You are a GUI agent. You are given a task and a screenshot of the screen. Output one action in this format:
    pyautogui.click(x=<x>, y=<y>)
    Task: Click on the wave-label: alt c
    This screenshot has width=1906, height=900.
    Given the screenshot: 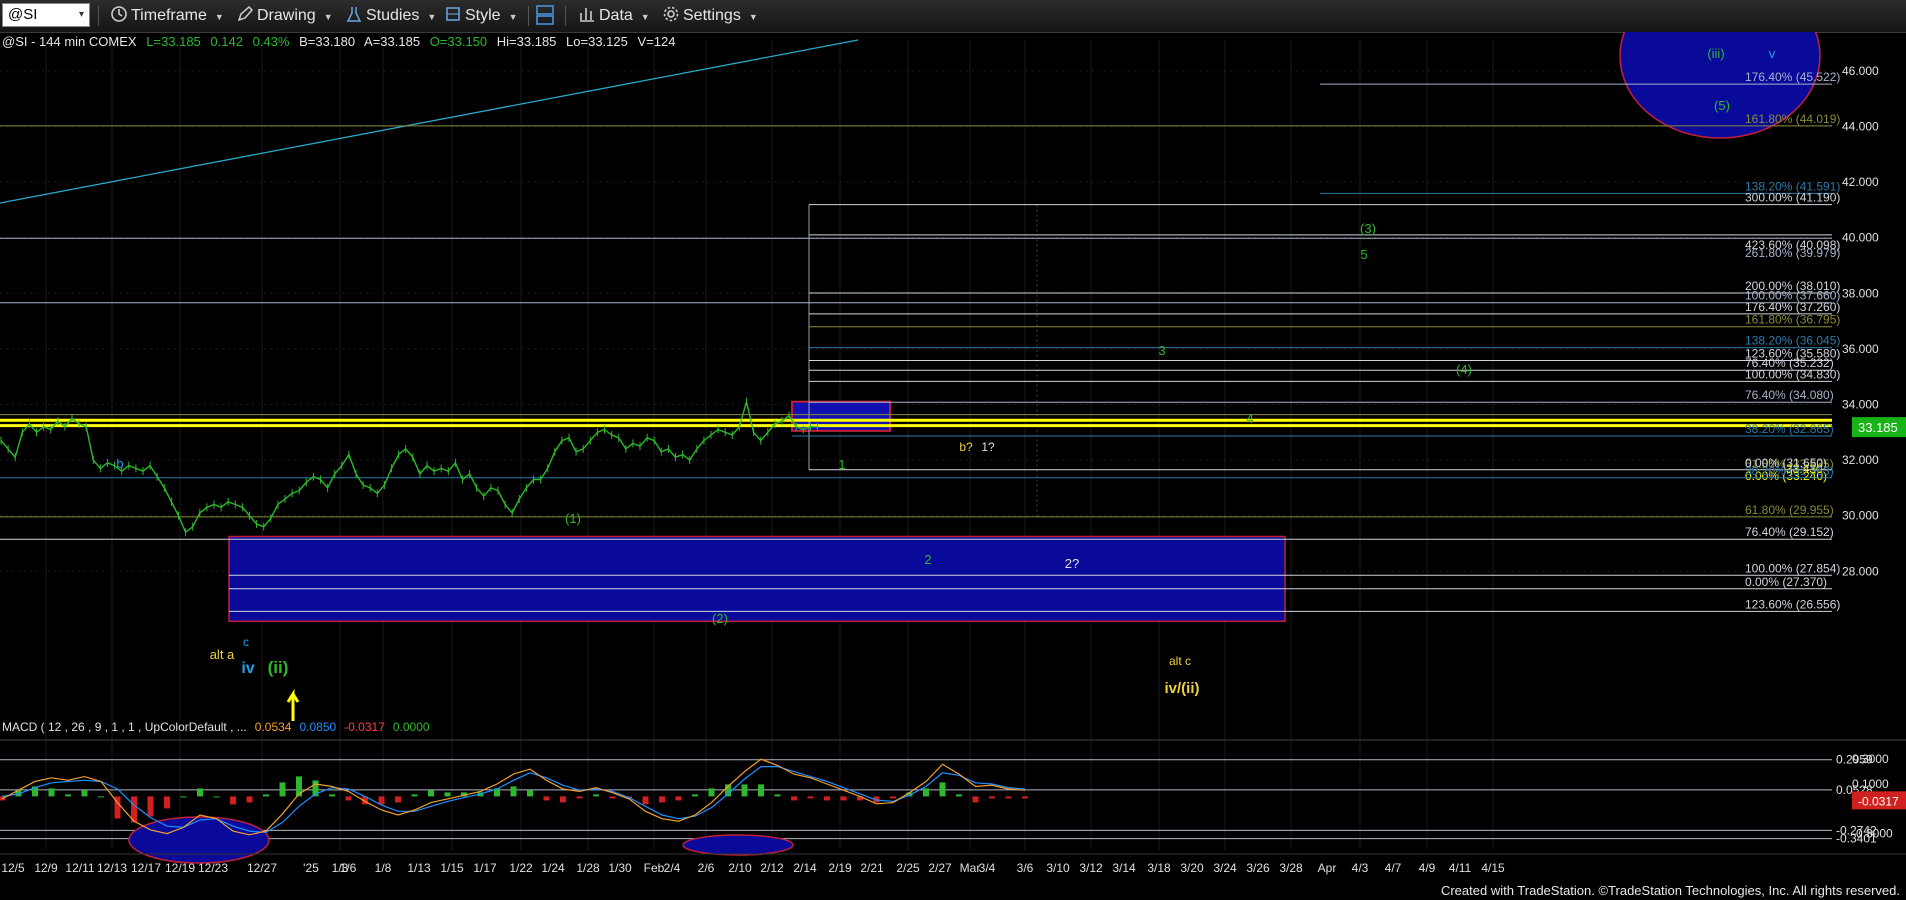 What is the action you would take?
    pyautogui.click(x=1180, y=661)
    